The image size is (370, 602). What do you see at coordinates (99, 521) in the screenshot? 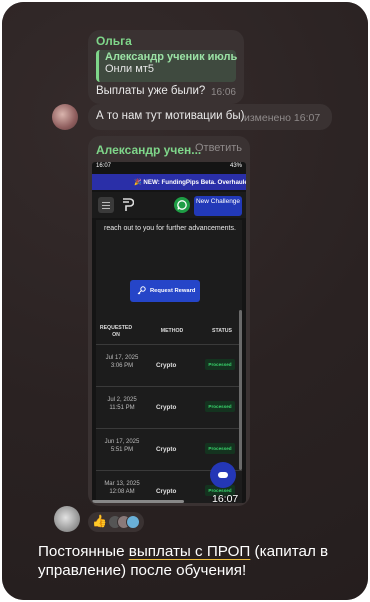
I see `thumbs-up-icon: 👍` at bounding box center [99, 521].